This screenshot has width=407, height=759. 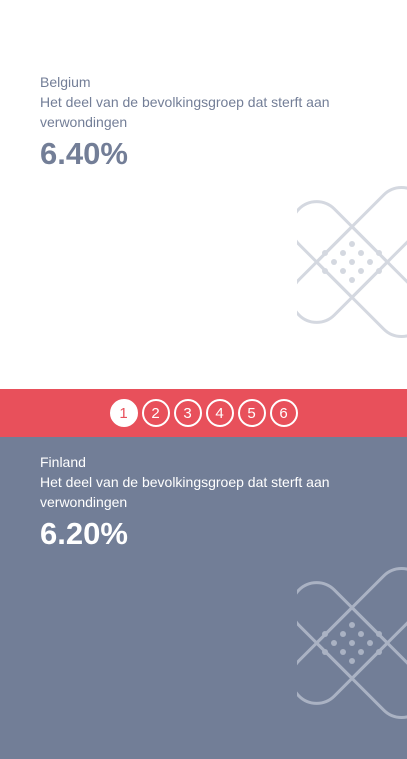 I want to click on stat-value: 6.40%, so click(x=84, y=153).